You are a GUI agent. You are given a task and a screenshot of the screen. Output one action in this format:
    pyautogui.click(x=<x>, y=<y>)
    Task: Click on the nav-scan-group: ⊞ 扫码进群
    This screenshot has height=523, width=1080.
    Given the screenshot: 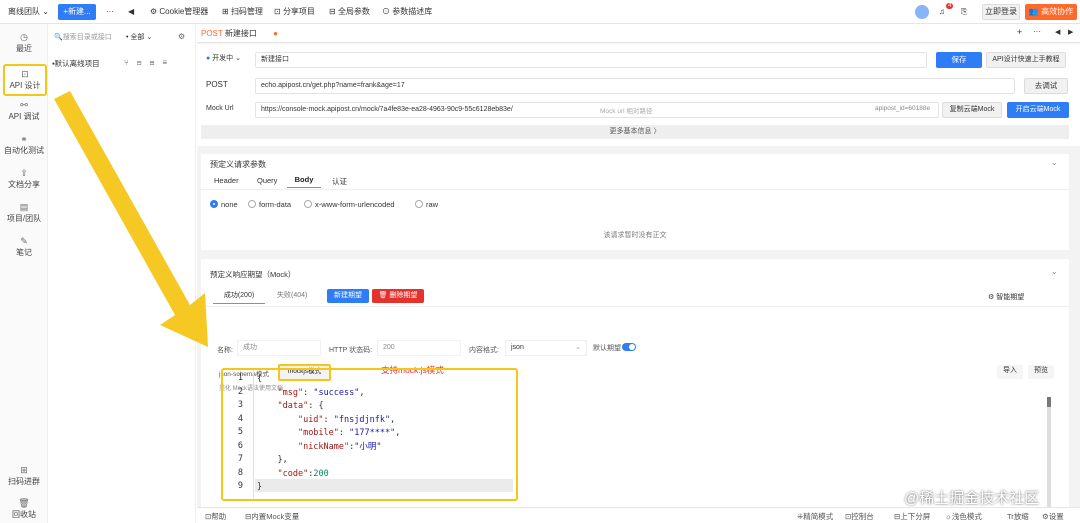 What is the action you would take?
    pyautogui.click(x=24, y=476)
    